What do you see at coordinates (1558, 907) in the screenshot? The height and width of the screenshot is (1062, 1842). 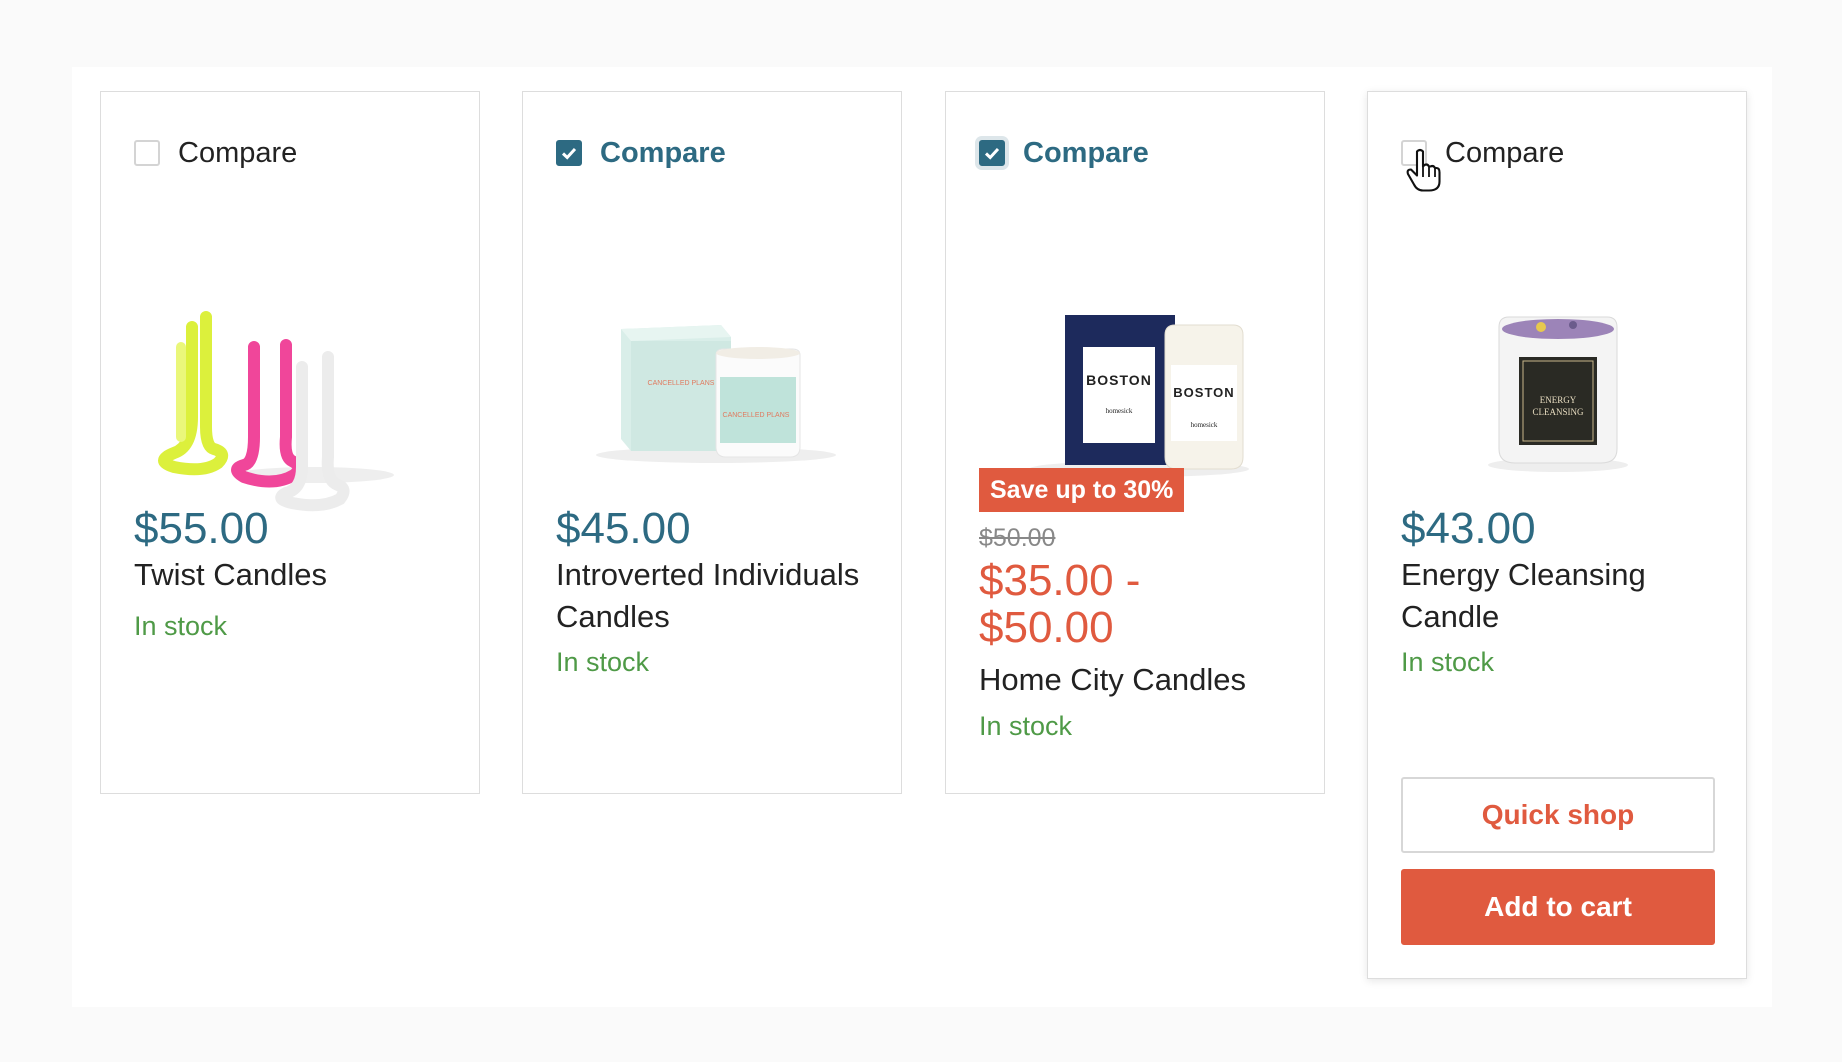 I see `add-to-cart-button: Add to cart` at bounding box center [1558, 907].